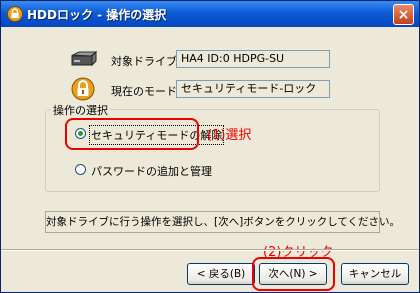  I want to click on separator, so click(210, 250).